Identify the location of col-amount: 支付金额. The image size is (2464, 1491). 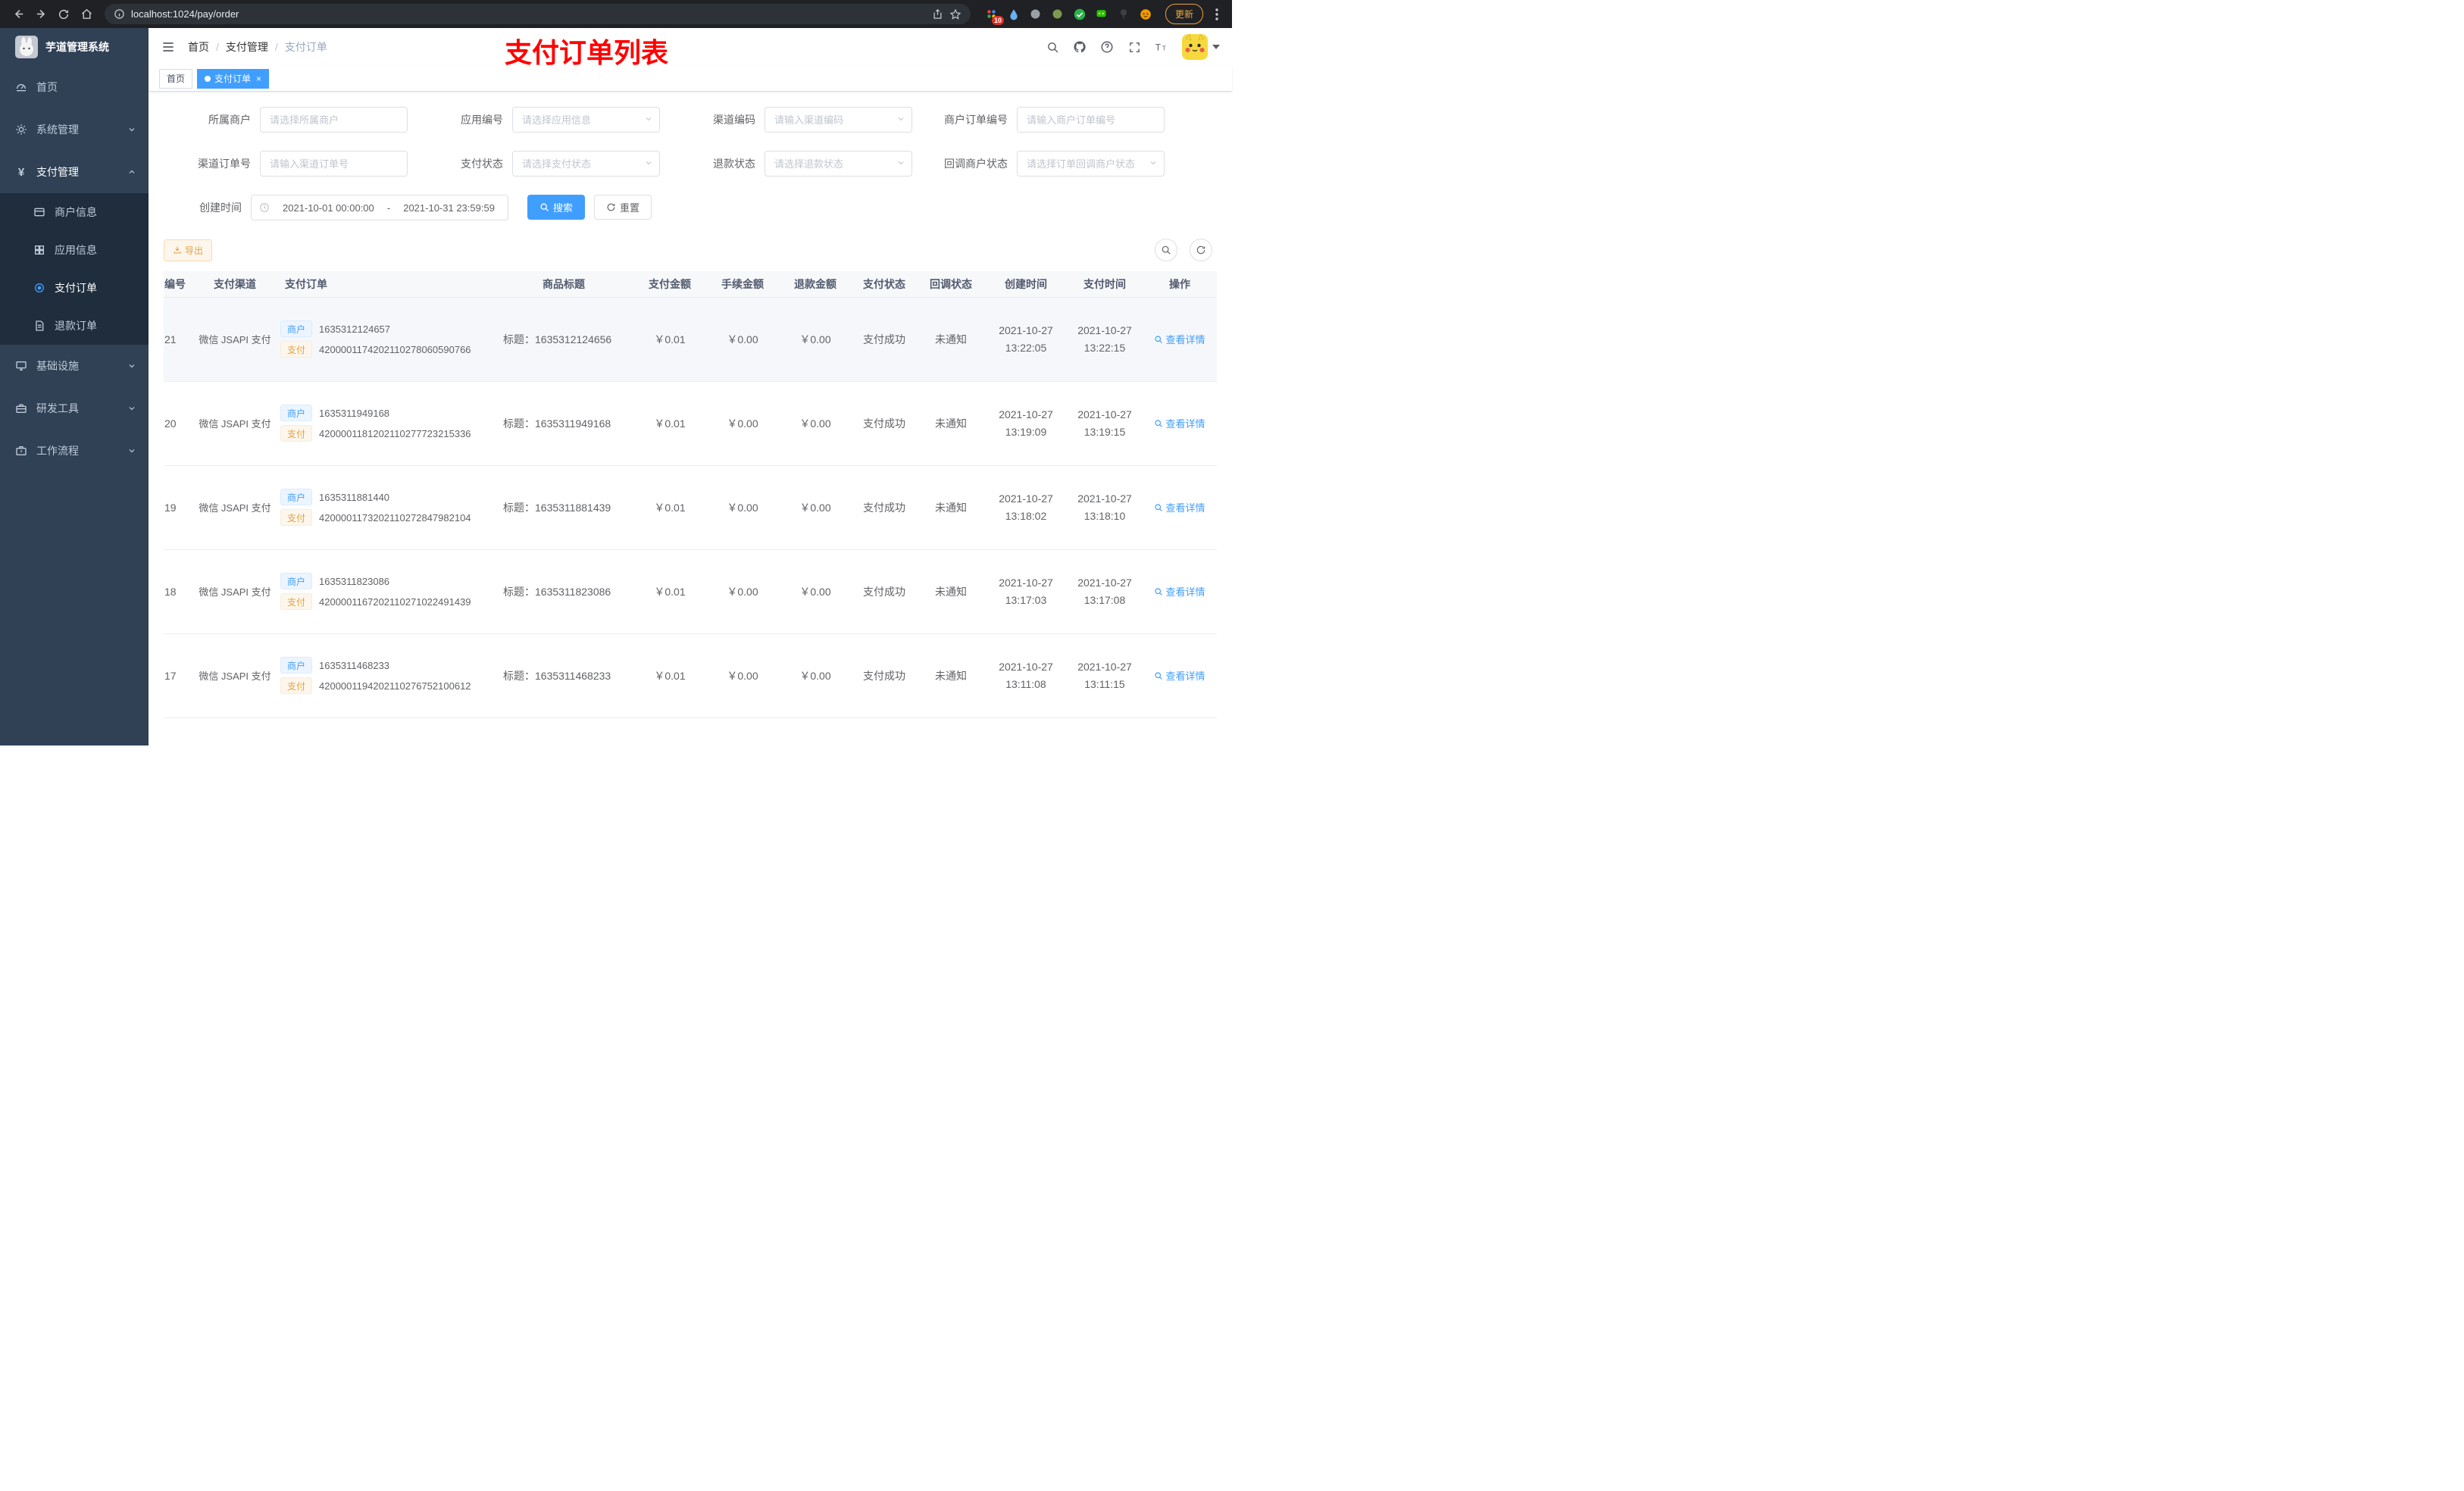
(669, 284).